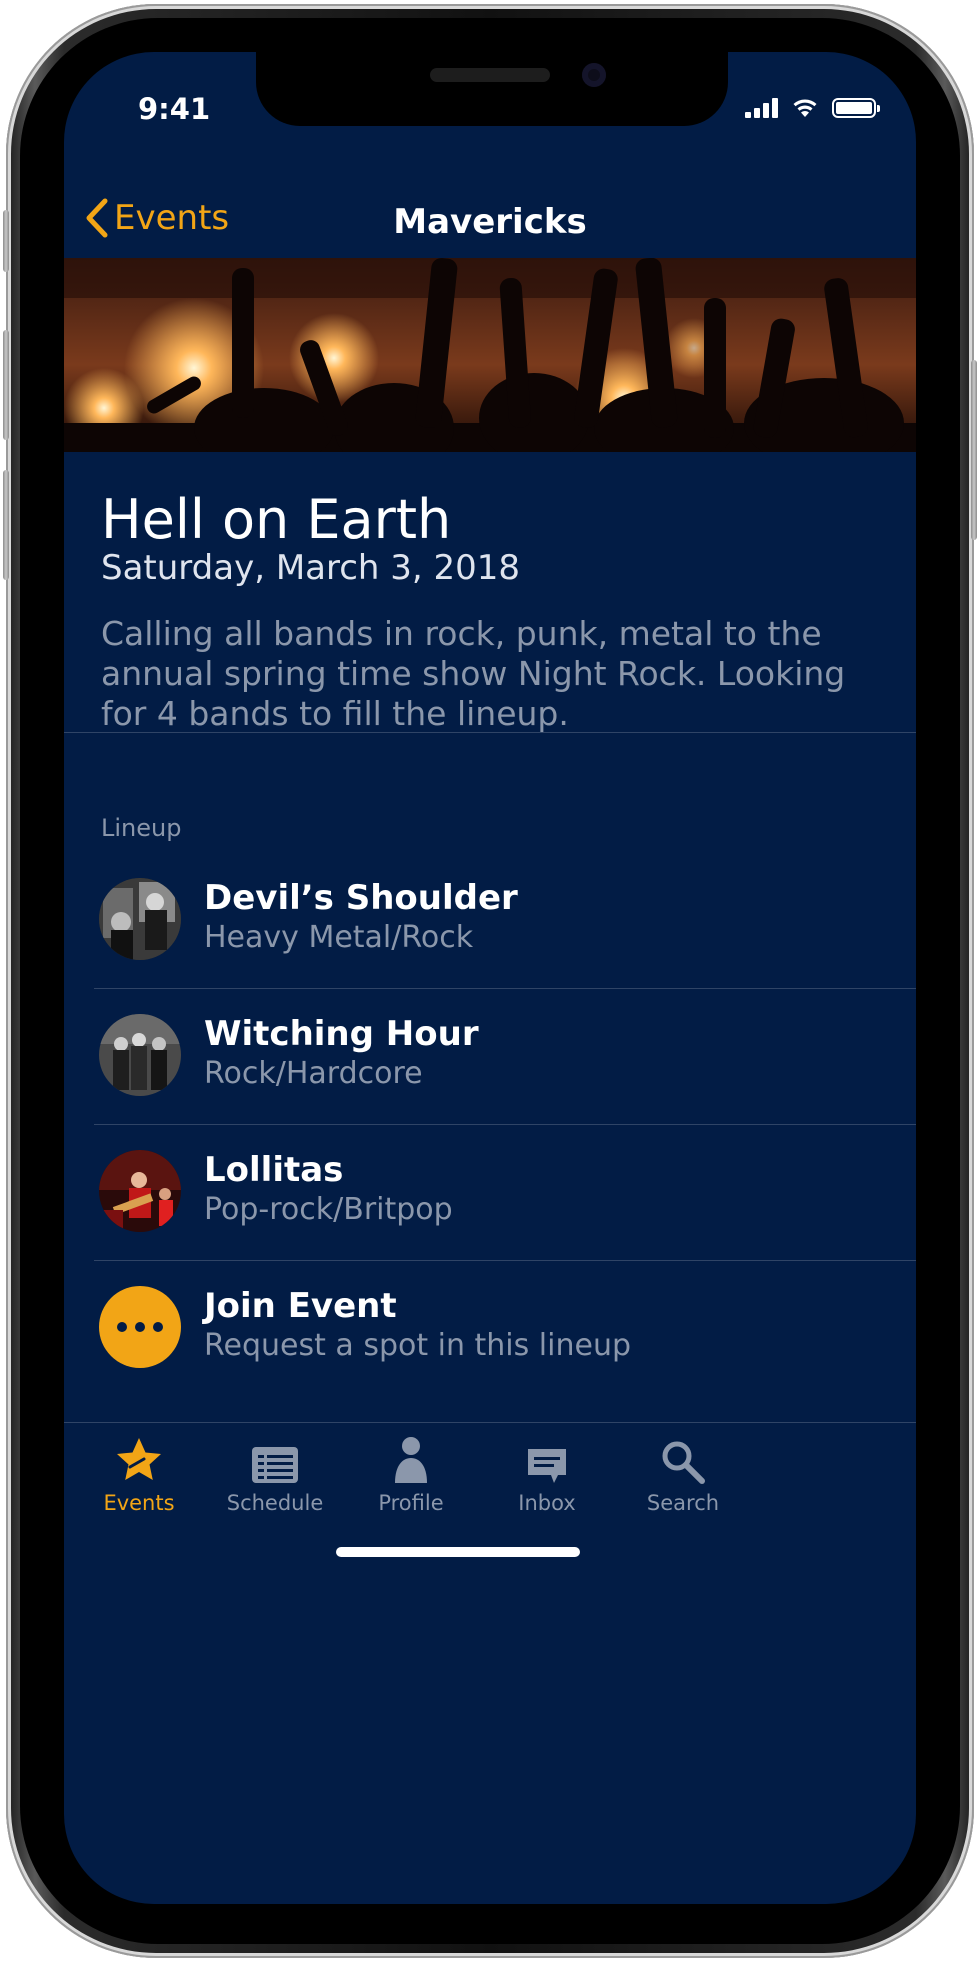 This screenshot has height=1962, width=980. What do you see at coordinates (683, 1462) in the screenshot?
I see `search-icon` at bounding box center [683, 1462].